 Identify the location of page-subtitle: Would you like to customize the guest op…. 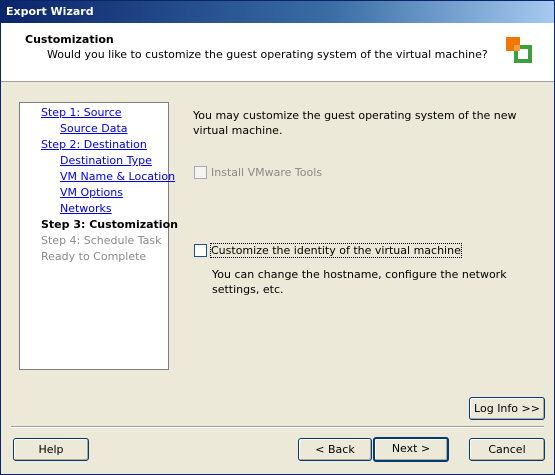
(267, 54).